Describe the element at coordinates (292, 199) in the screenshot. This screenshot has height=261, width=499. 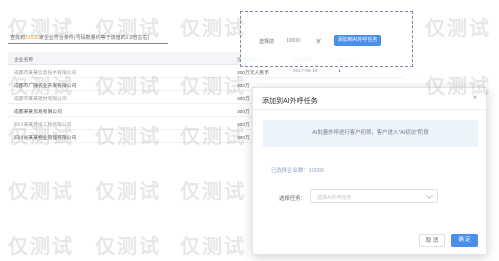
I see `task-field-label: 选择任务：` at that location.